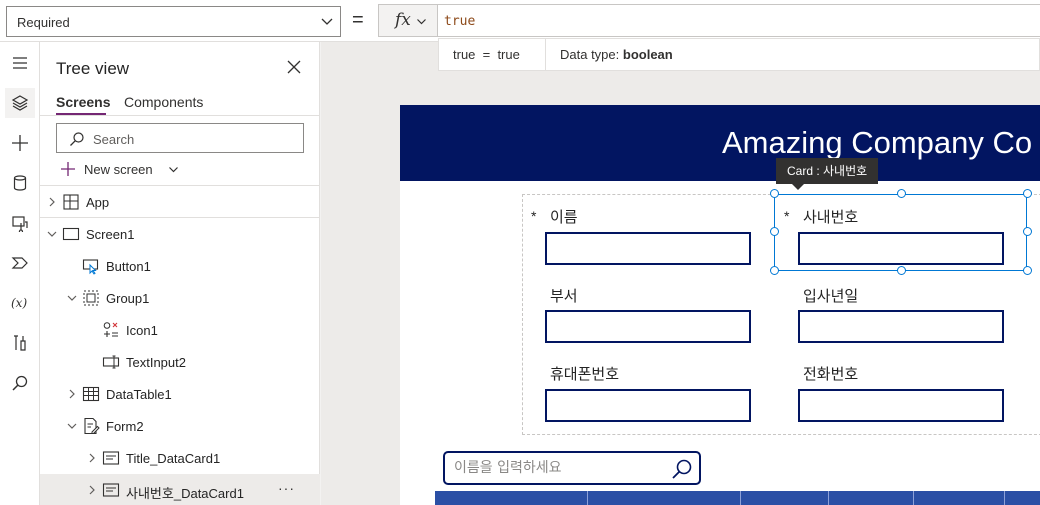  What do you see at coordinates (180, 266) in the screenshot?
I see `tree-item-button1: Button1` at bounding box center [180, 266].